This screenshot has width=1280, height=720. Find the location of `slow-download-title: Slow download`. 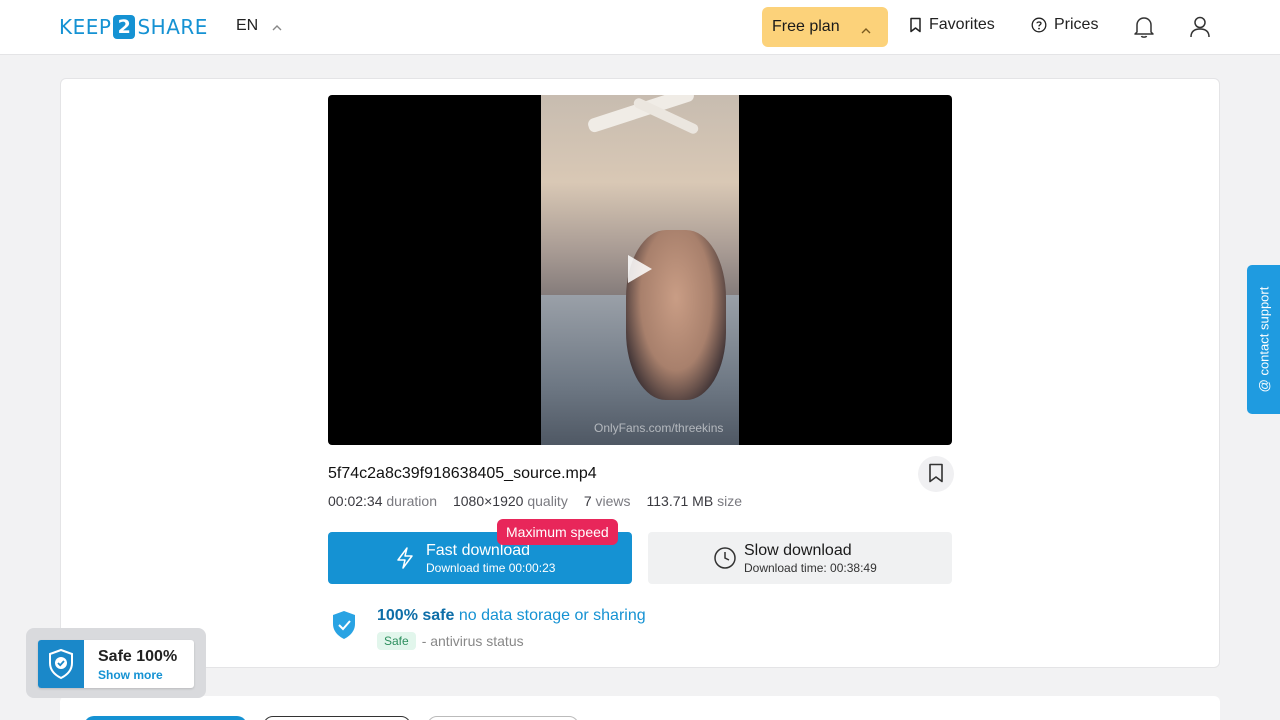

slow-download-title: Slow download is located at coordinates (798, 550).